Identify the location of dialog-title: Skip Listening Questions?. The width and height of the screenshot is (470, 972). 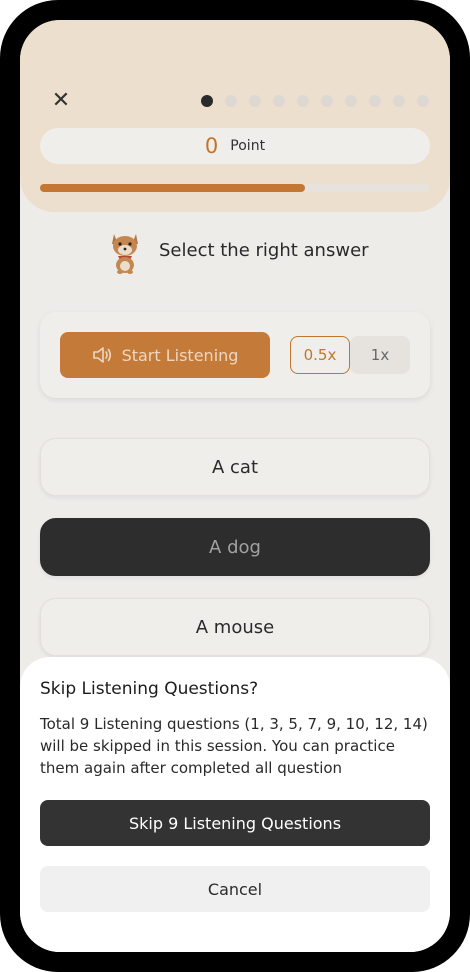
(149, 689).